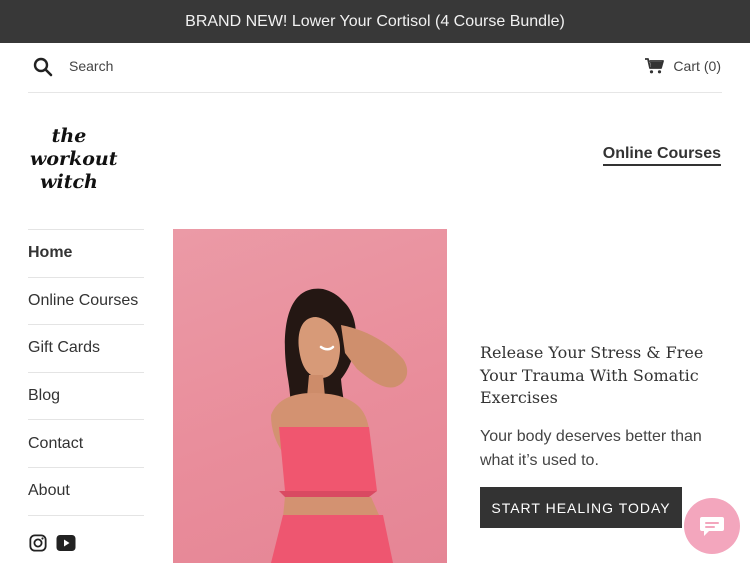  I want to click on sidebar-item-label: Online Courses, so click(83, 300).